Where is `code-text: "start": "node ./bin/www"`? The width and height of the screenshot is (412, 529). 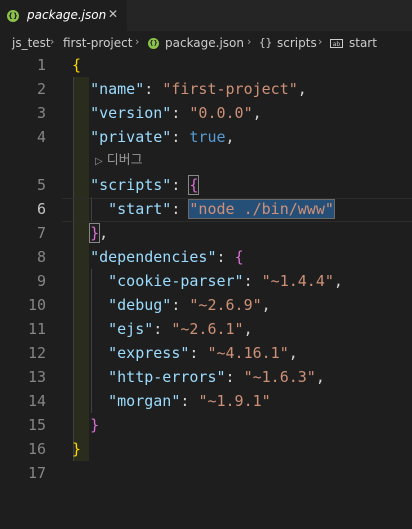 code-text: "start": "node ./bin/www" is located at coordinates (221, 209).